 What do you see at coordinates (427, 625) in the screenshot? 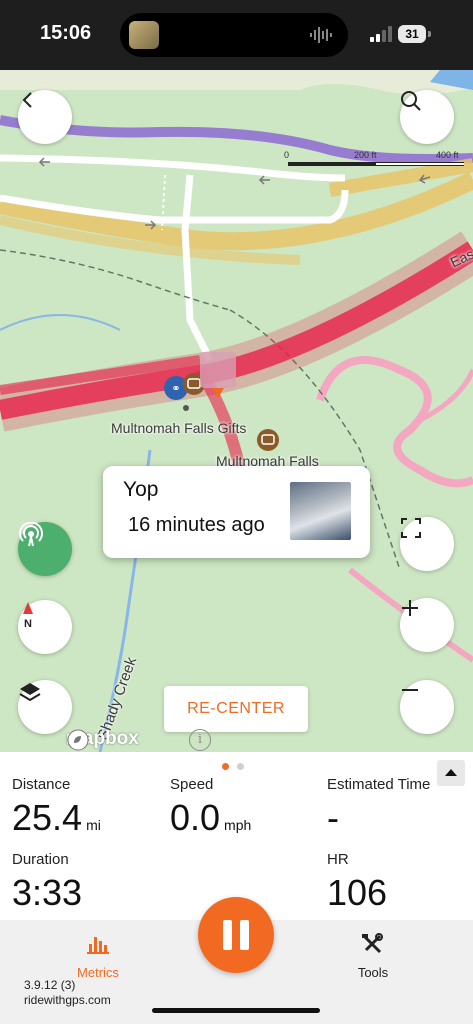
I see `zoom-in-button` at bounding box center [427, 625].